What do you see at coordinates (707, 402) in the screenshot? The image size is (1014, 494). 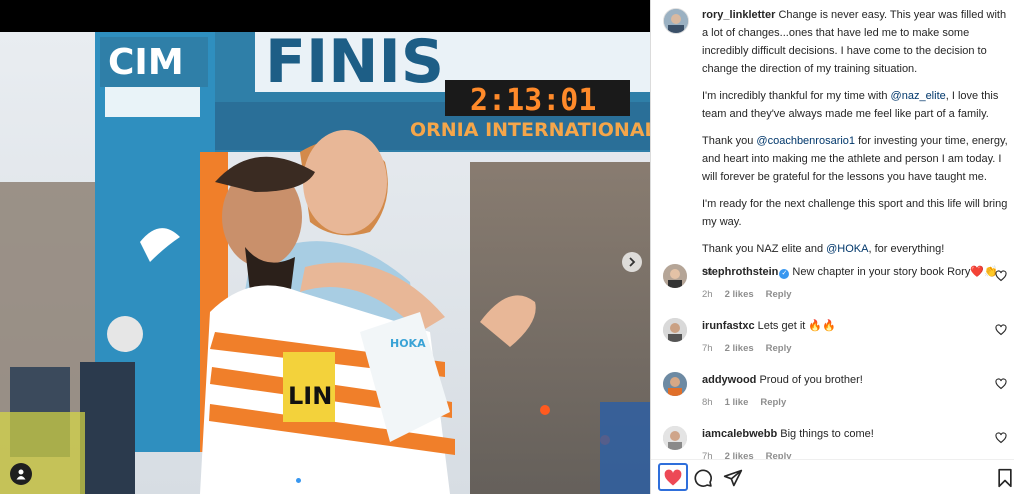 I see `comment-time: 8h` at bounding box center [707, 402].